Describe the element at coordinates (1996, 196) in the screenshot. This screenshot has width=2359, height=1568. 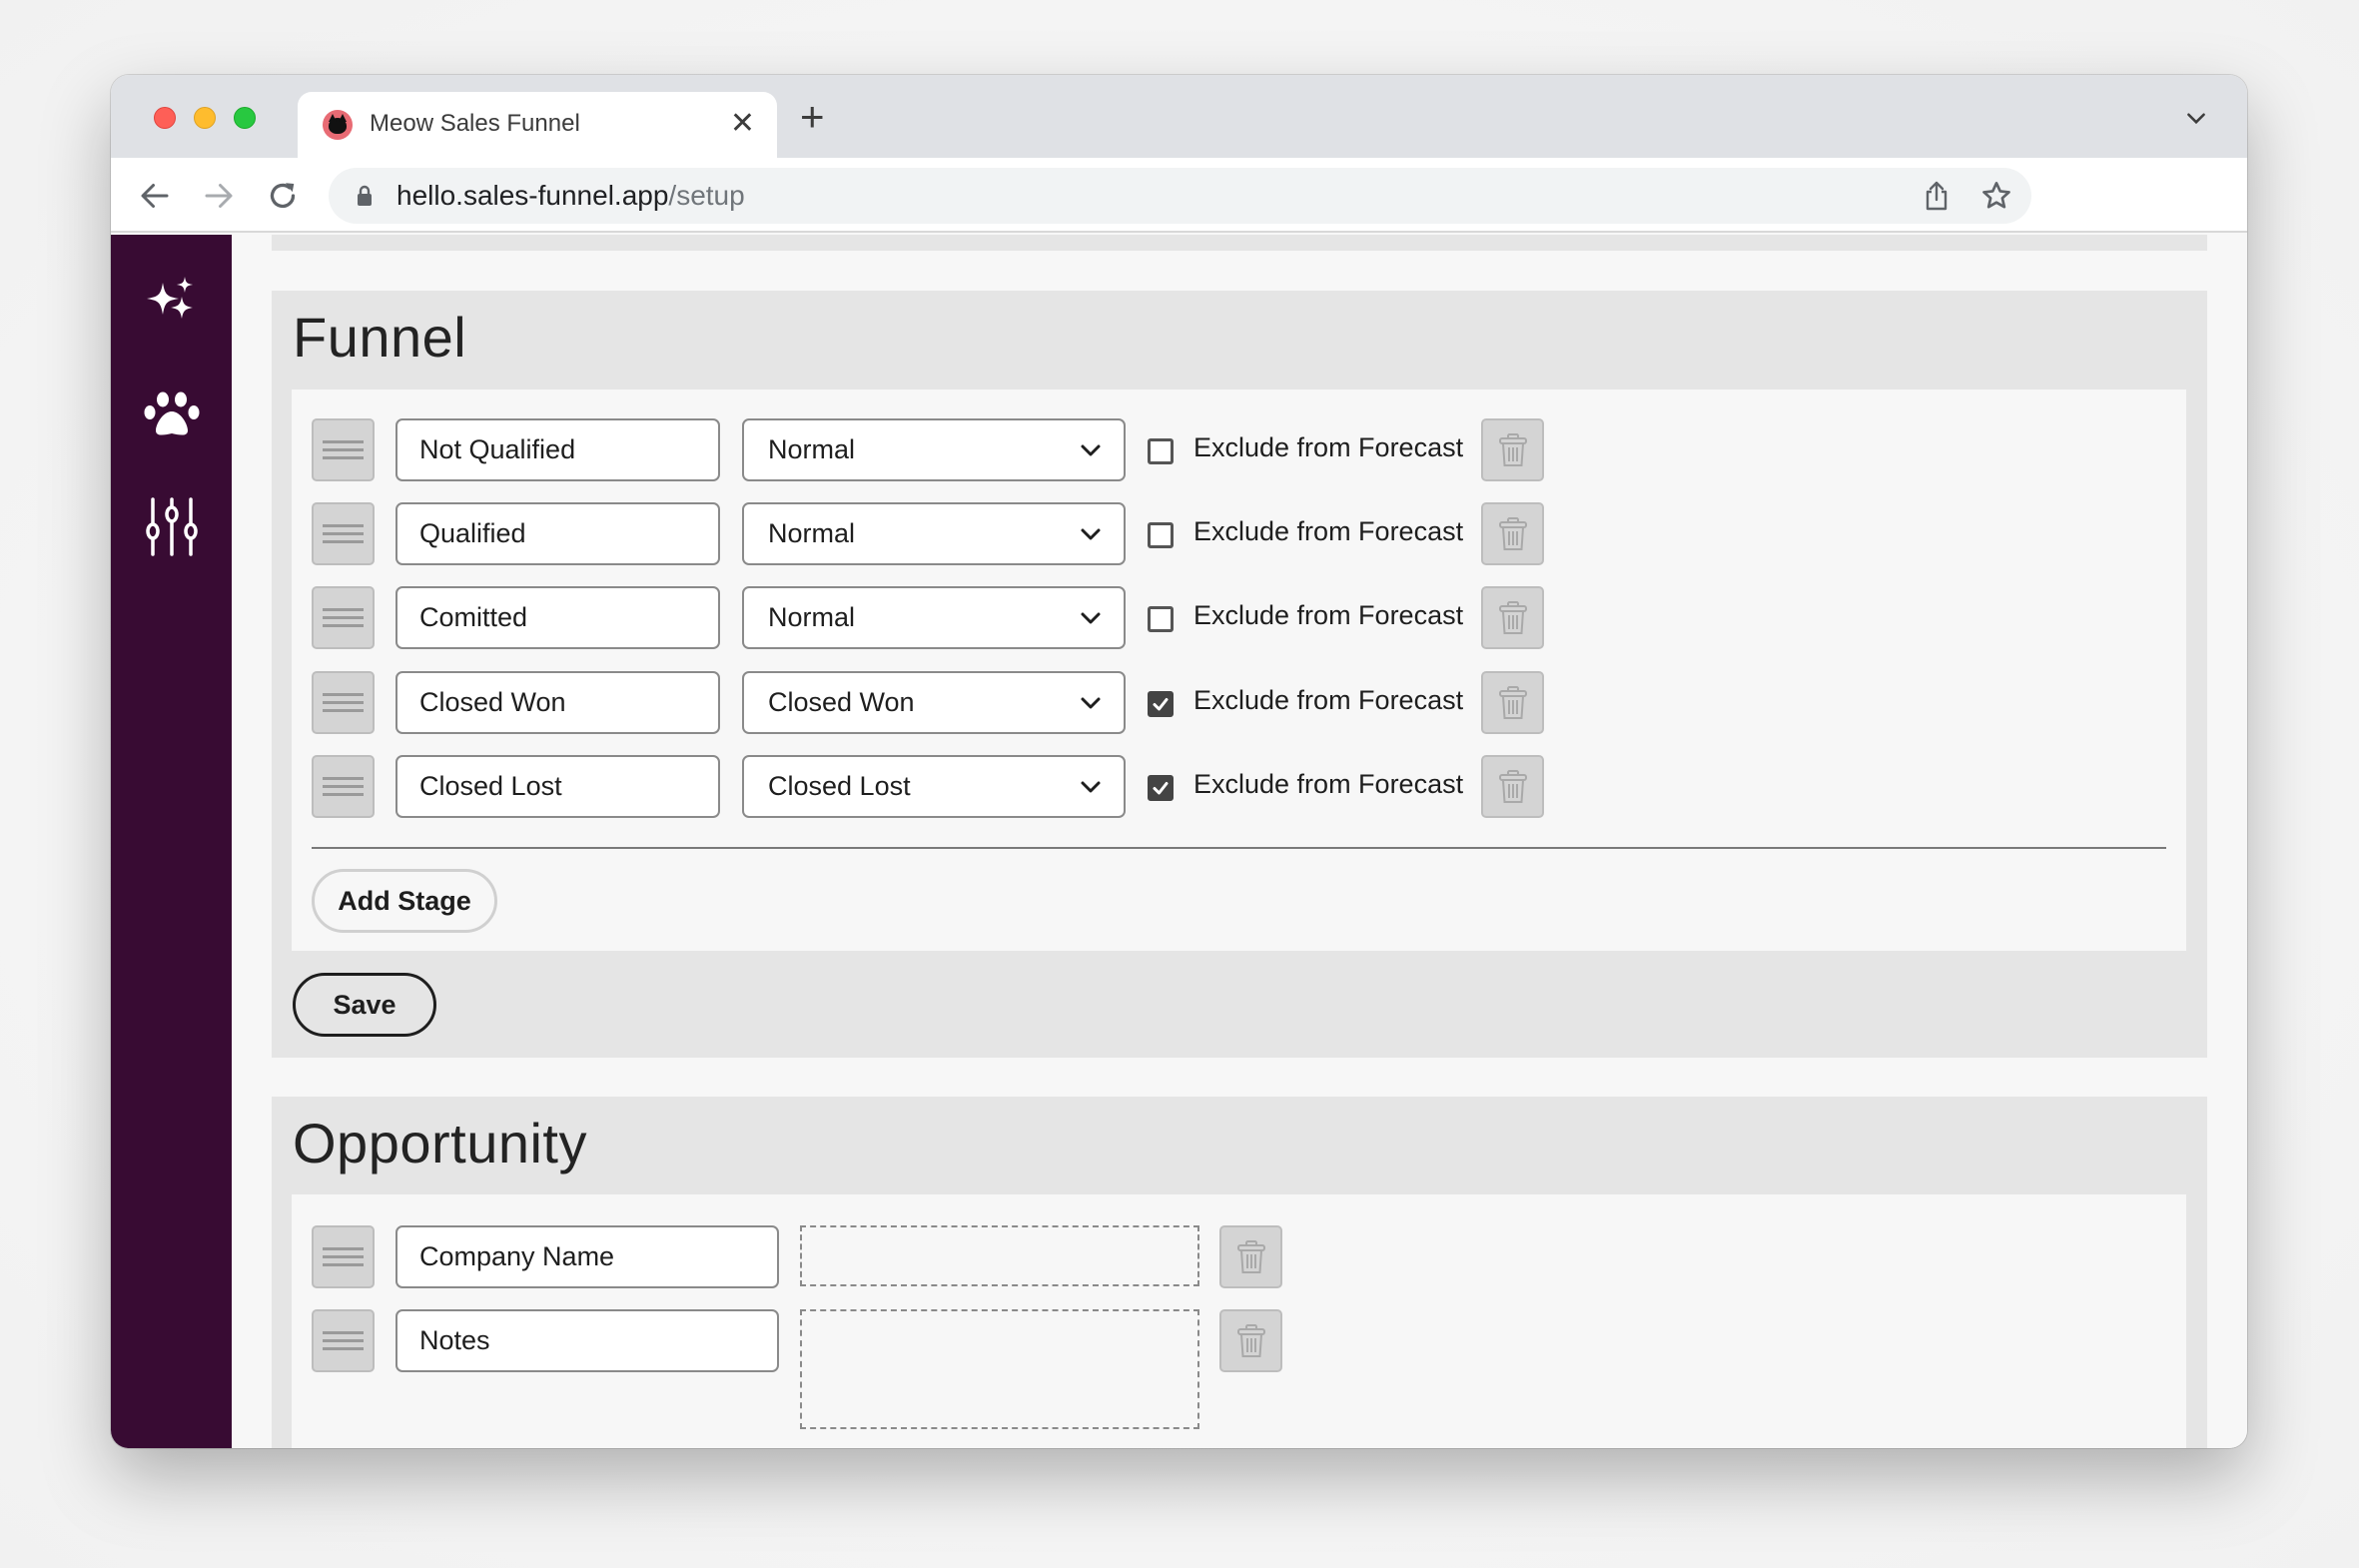
I see `bookmark-star-icon` at that location.